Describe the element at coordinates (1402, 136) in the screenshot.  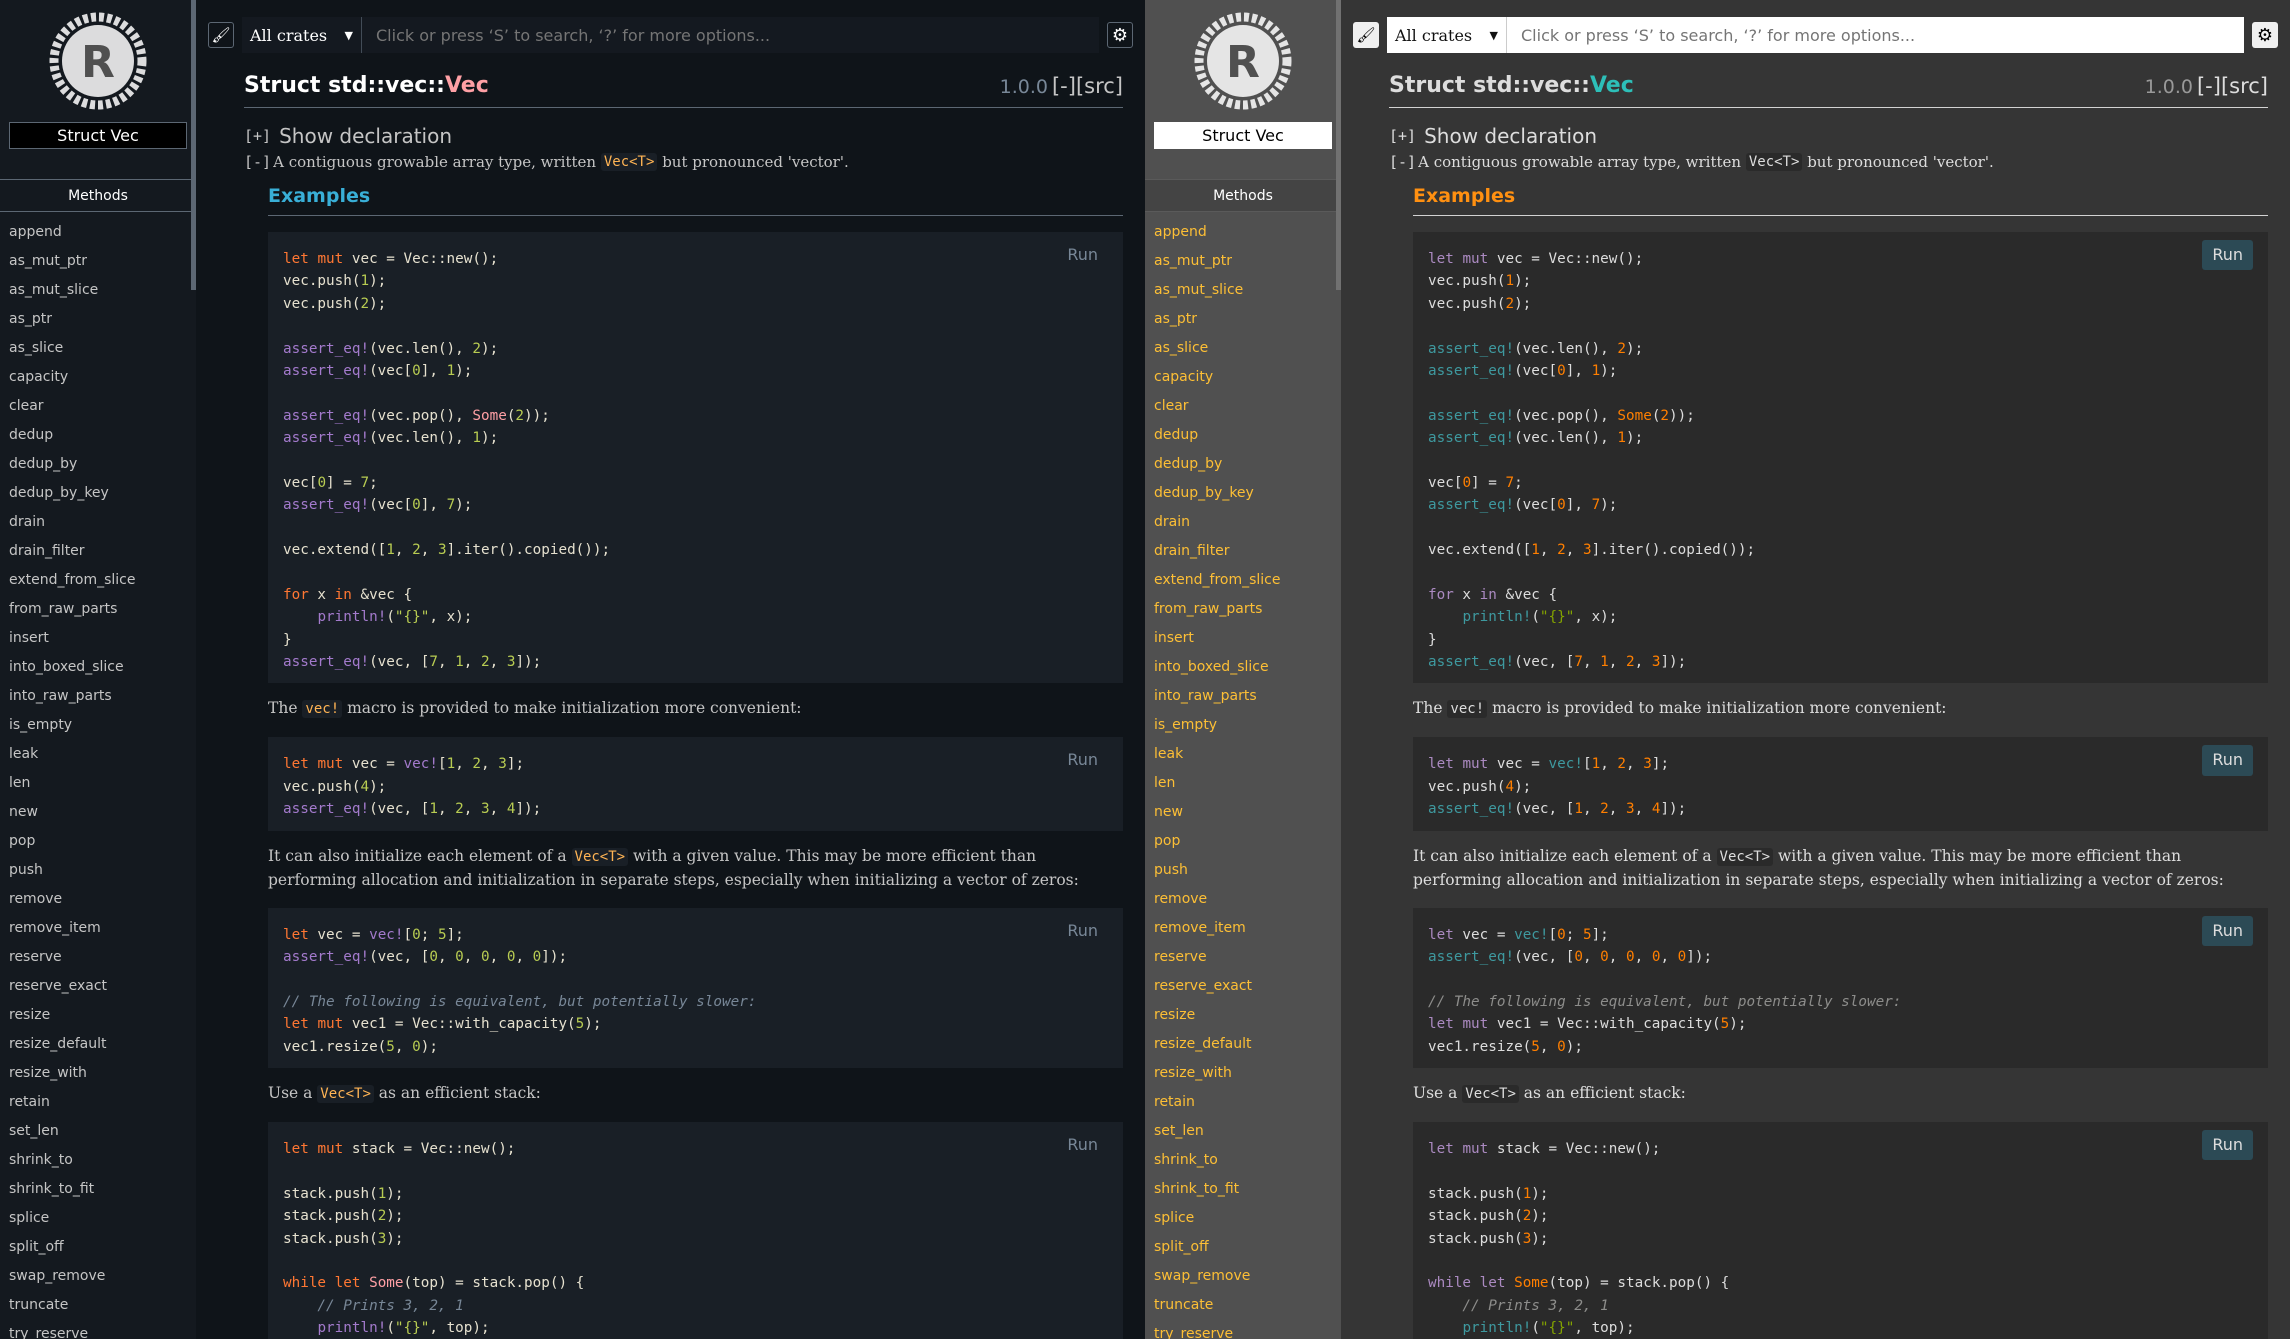
I see `declaration-toggle: [+]` at that location.